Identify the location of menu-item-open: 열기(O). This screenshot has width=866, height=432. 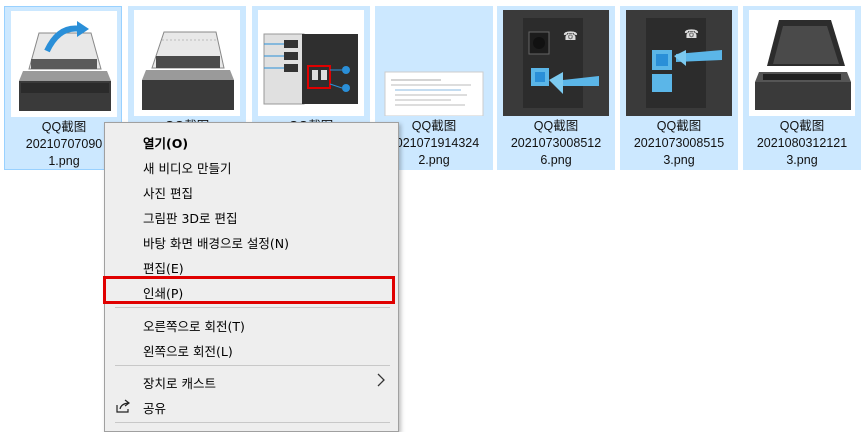
(251, 141).